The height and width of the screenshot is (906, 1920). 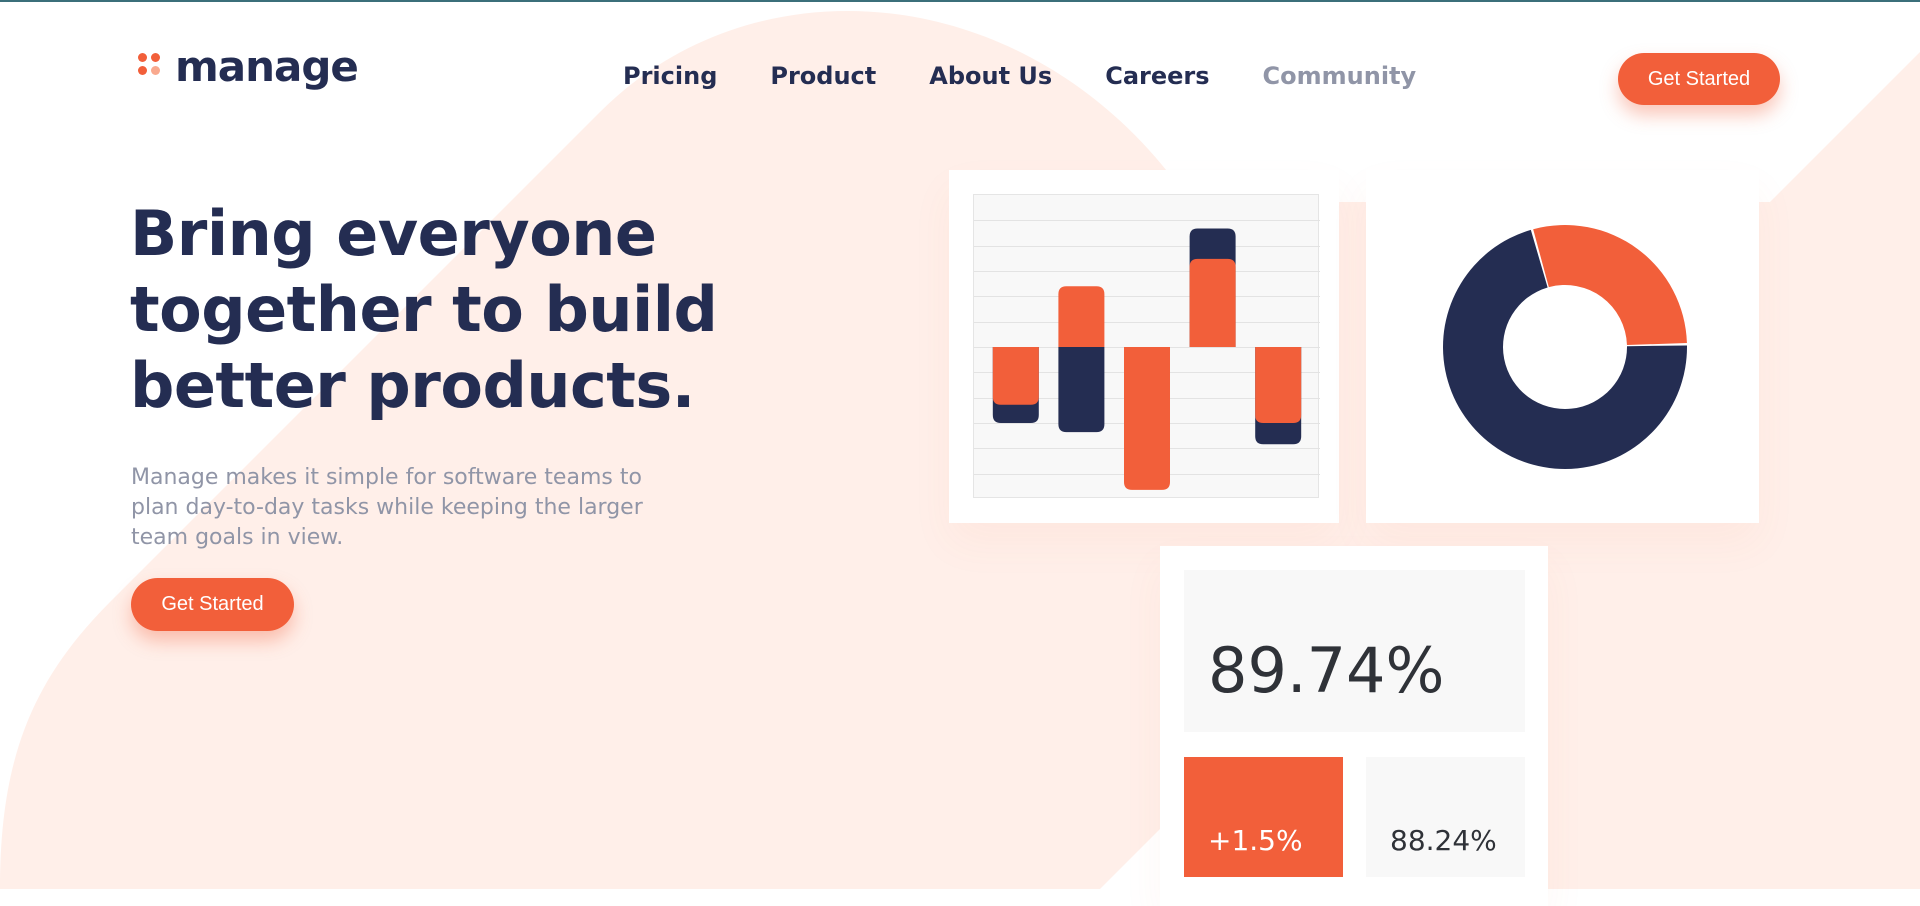 I want to click on stat-secondary-value: 88.24%, so click(x=1443, y=840).